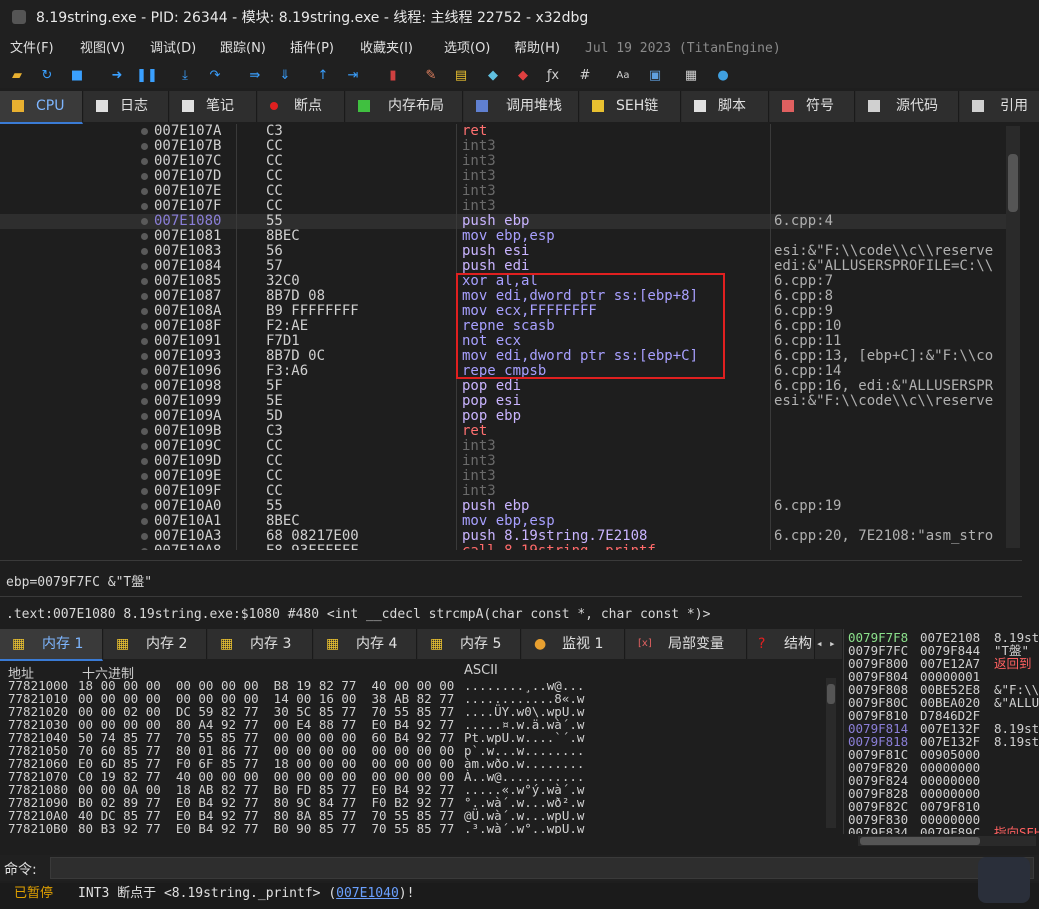 This screenshot has height=909, width=1039. I want to click on tab-locals: [x] 局部变量, so click(686, 644).